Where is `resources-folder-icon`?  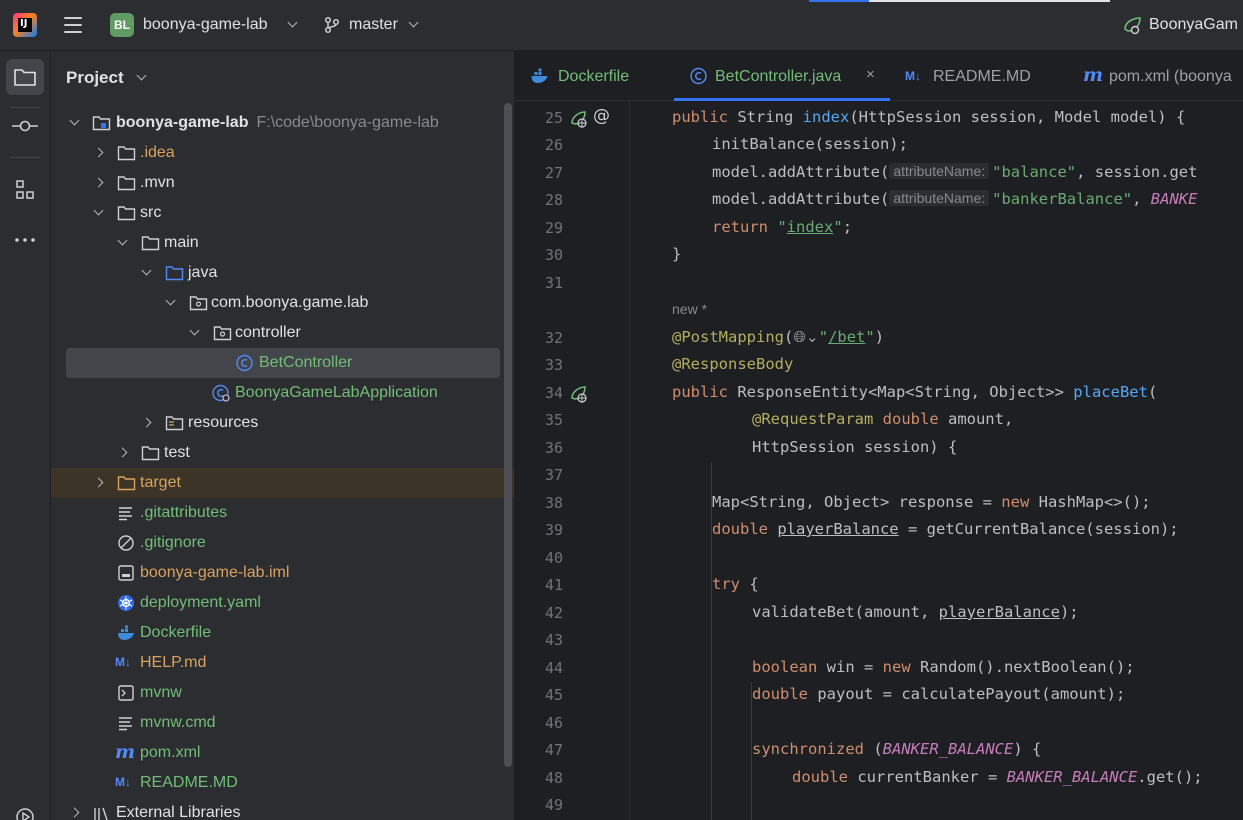
resources-folder-icon is located at coordinates (174, 423).